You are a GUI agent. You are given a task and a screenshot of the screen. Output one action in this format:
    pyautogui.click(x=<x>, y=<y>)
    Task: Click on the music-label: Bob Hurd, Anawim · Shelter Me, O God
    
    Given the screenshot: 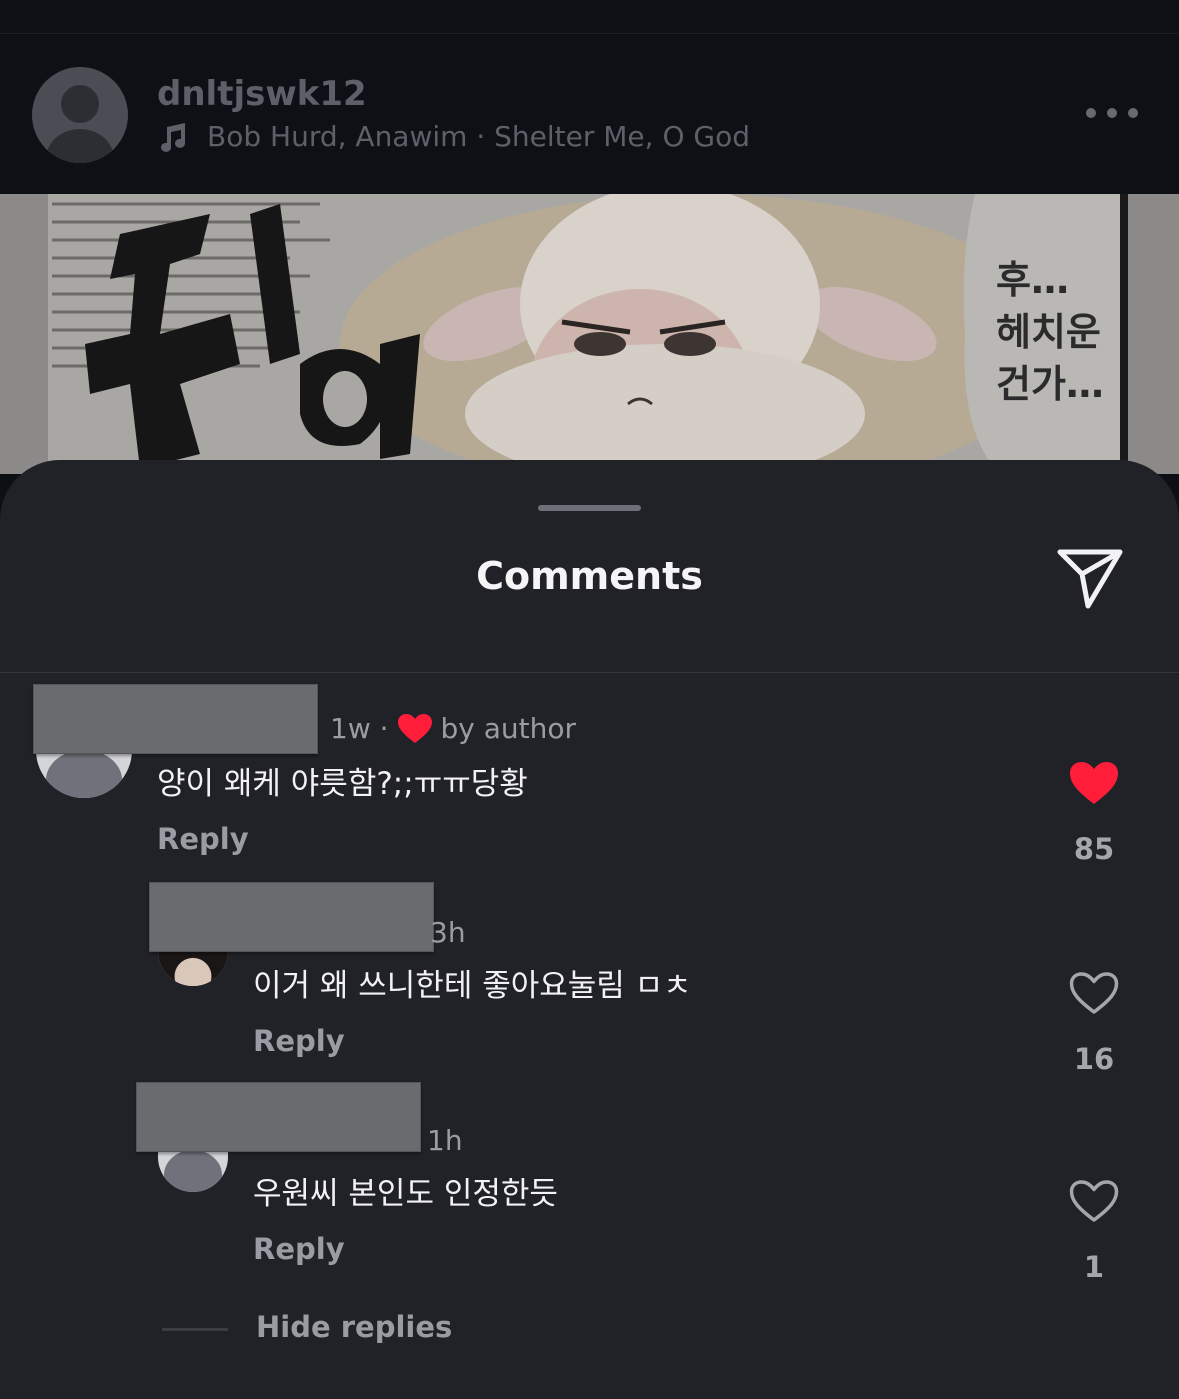 What is the action you would take?
    pyautogui.click(x=478, y=136)
    